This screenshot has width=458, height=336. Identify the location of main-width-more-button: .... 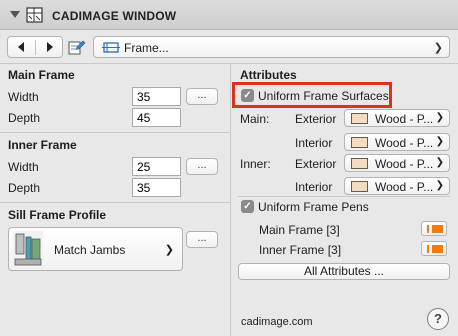
(202, 96).